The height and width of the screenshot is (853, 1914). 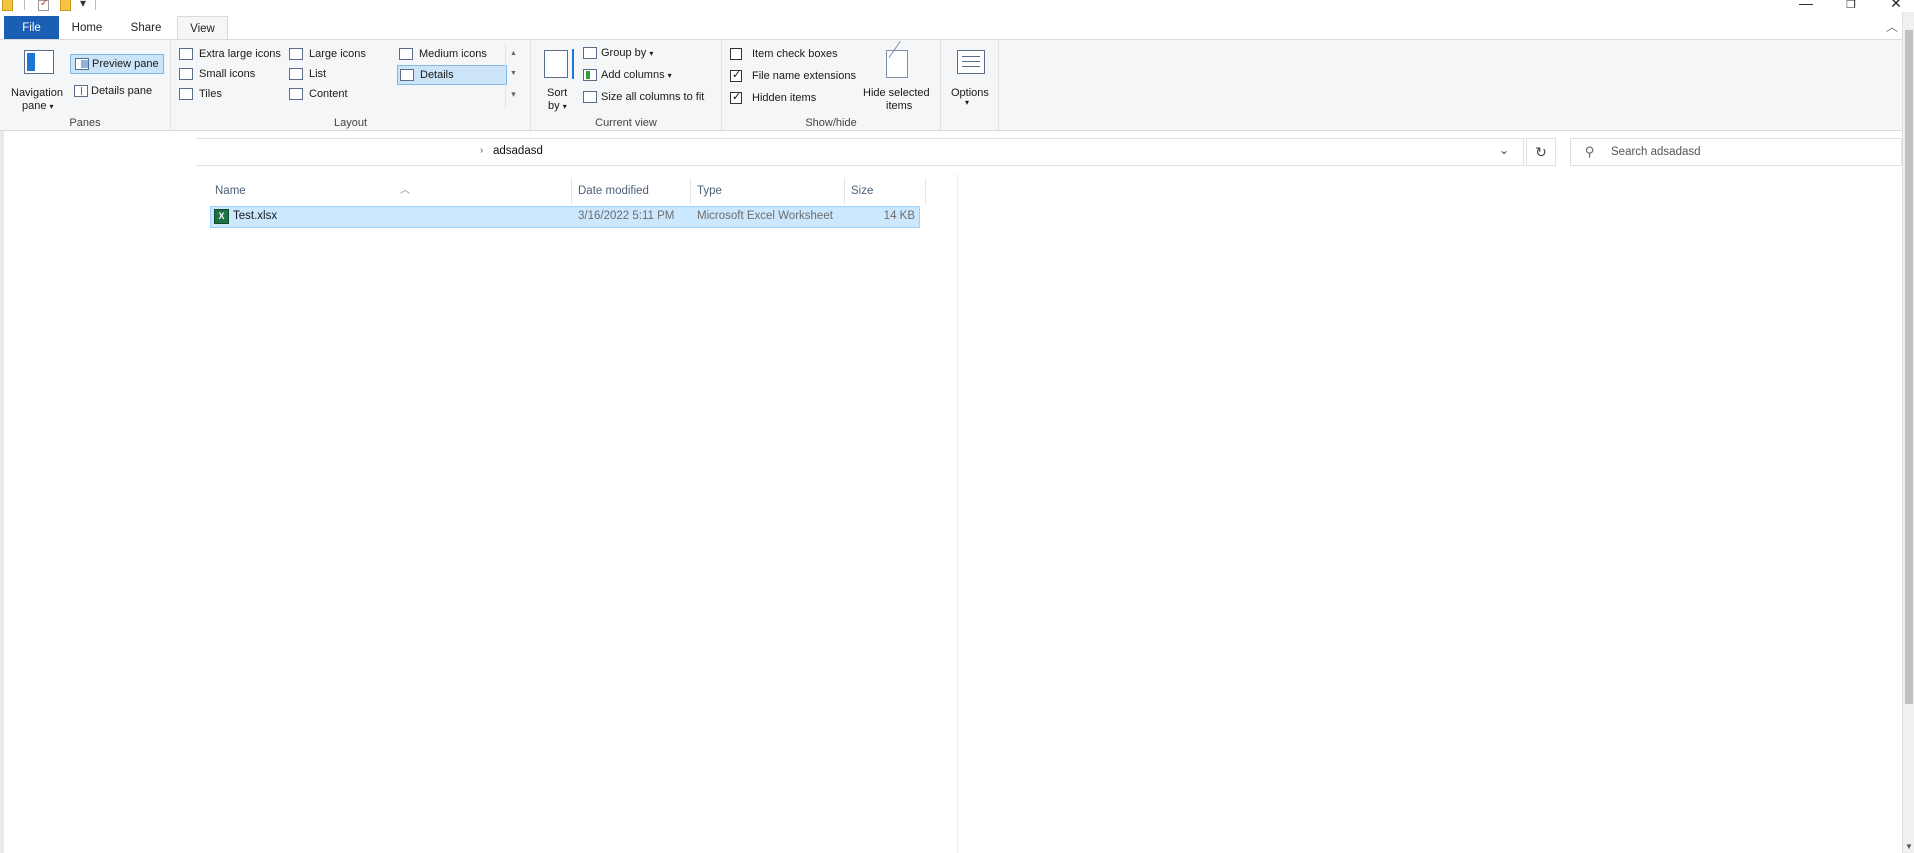 What do you see at coordinates (85, 123) in the screenshot?
I see `panes-group-label: Panes` at bounding box center [85, 123].